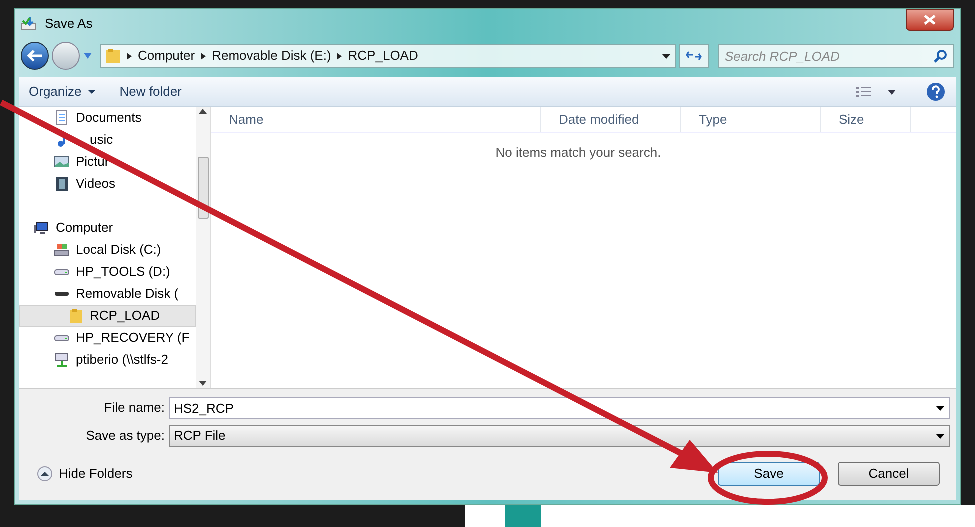  Describe the element at coordinates (42, 228) in the screenshot. I see `computer-icon` at that location.